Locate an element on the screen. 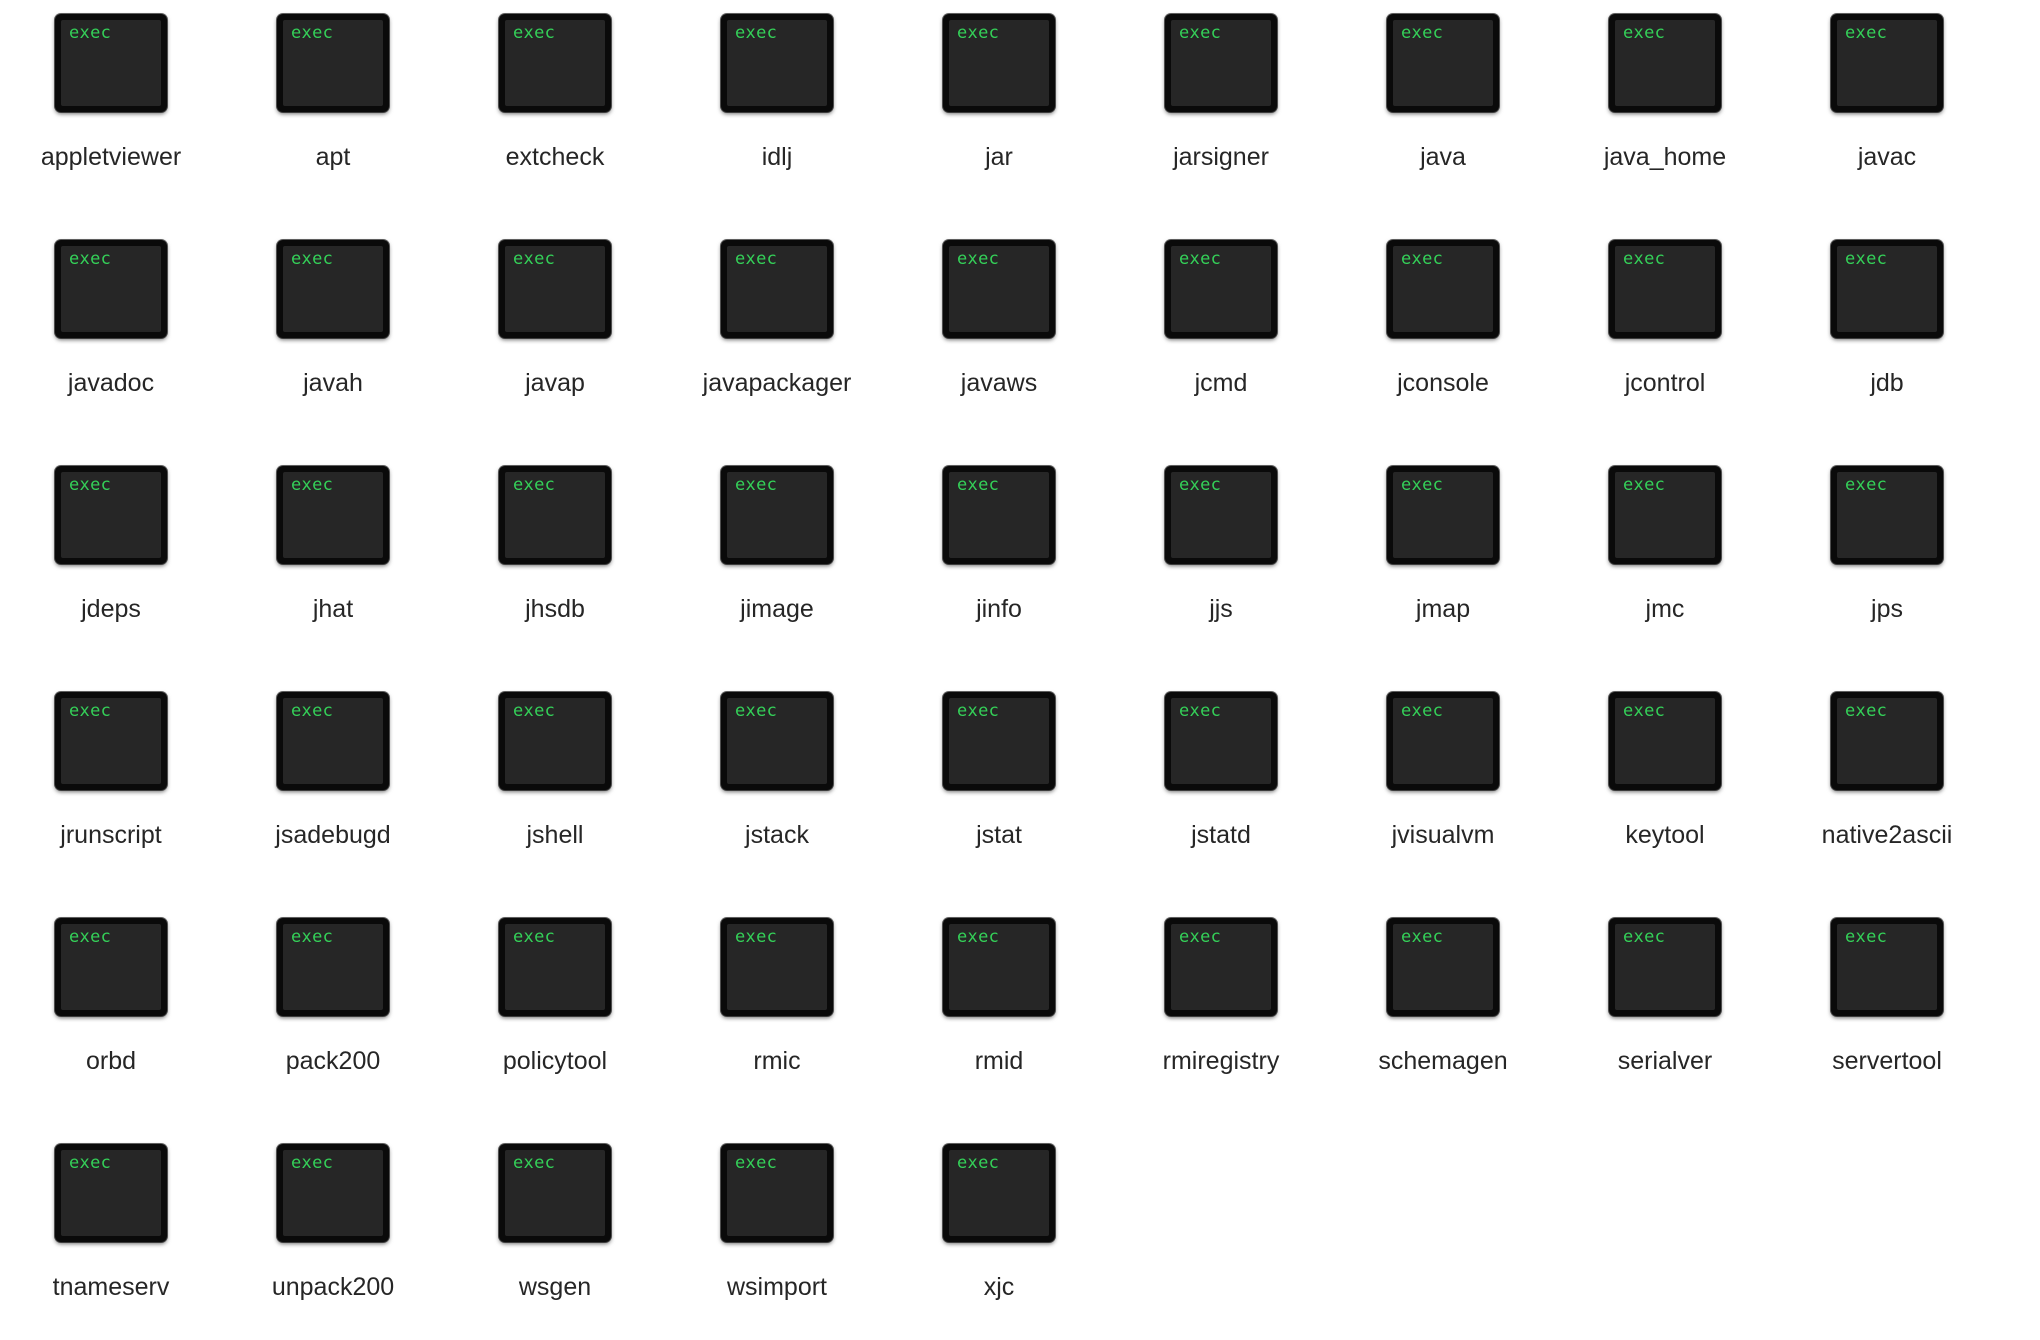 This screenshot has height=1340, width=2040. file-item: exec jstatd is located at coordinates (1221, 783).